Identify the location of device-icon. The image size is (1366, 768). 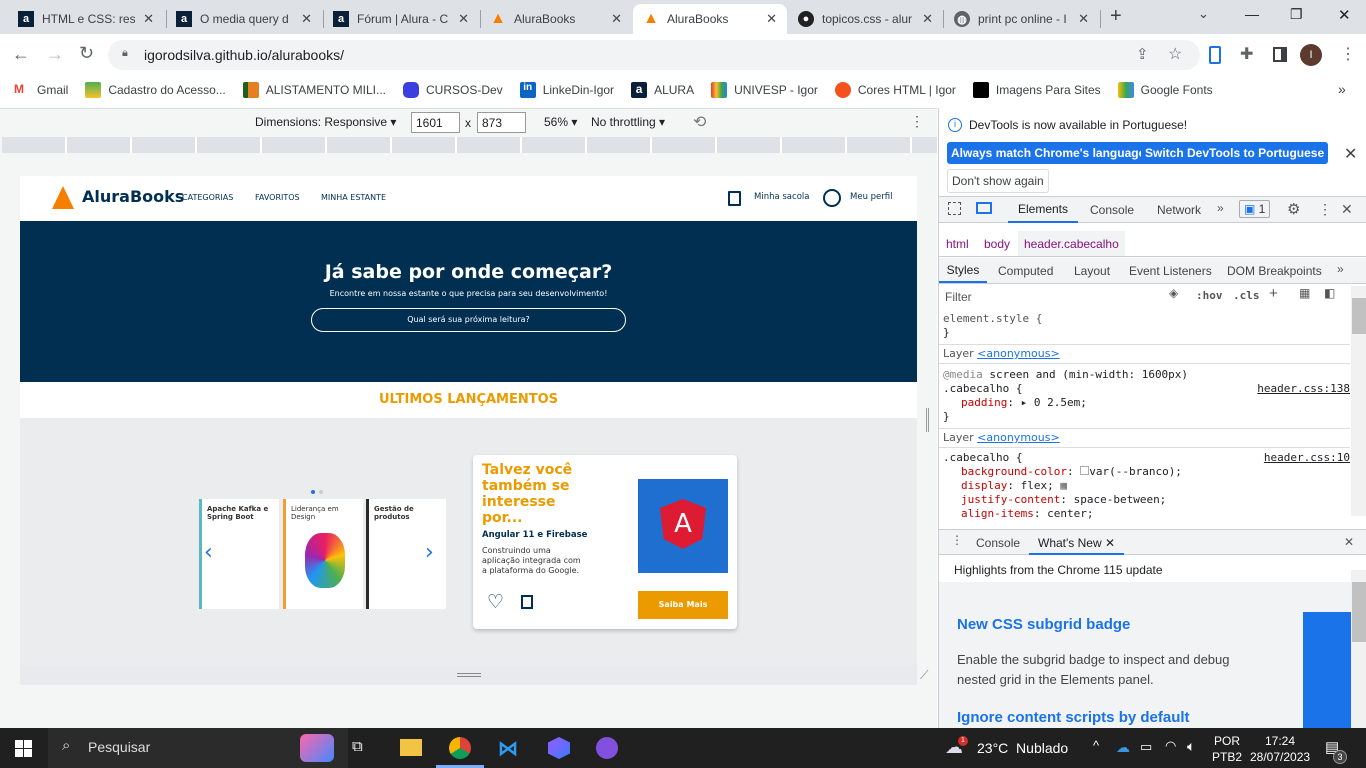
(1215, 55).